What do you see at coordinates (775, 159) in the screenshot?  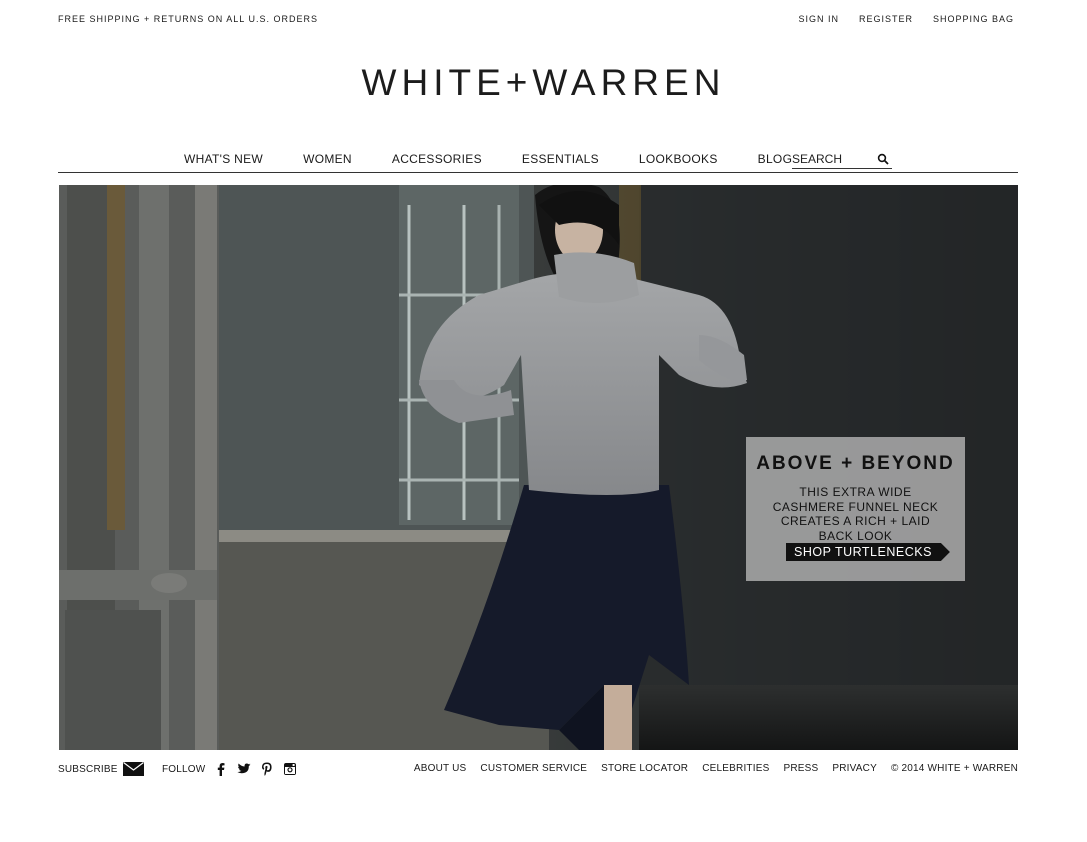 I see `nav-blog: BLOG` at bounding box center [775, 159].